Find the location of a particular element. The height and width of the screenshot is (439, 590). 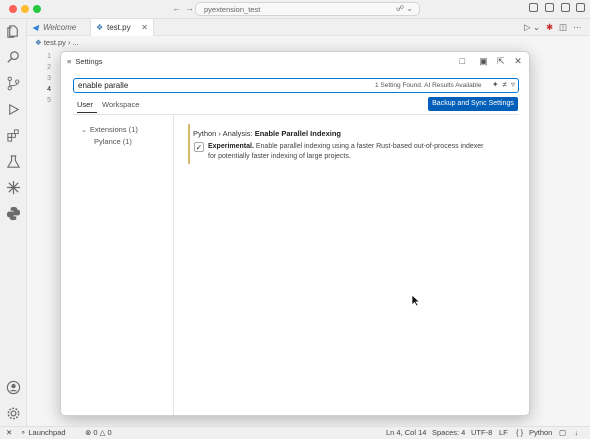

modified-indicator is located at coordinates (189, 144).